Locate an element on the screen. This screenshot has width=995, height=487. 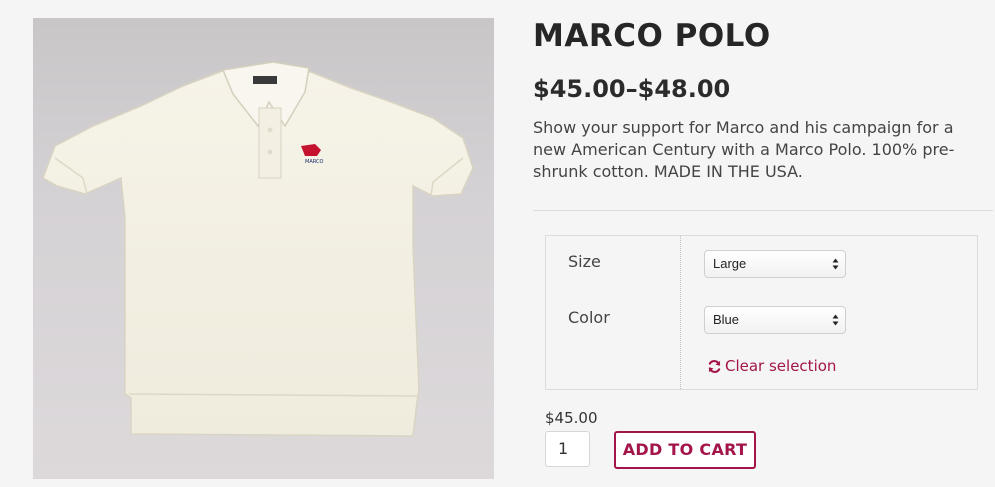
clear-selection-label: Clear selection is located at coordinates (781, 366).